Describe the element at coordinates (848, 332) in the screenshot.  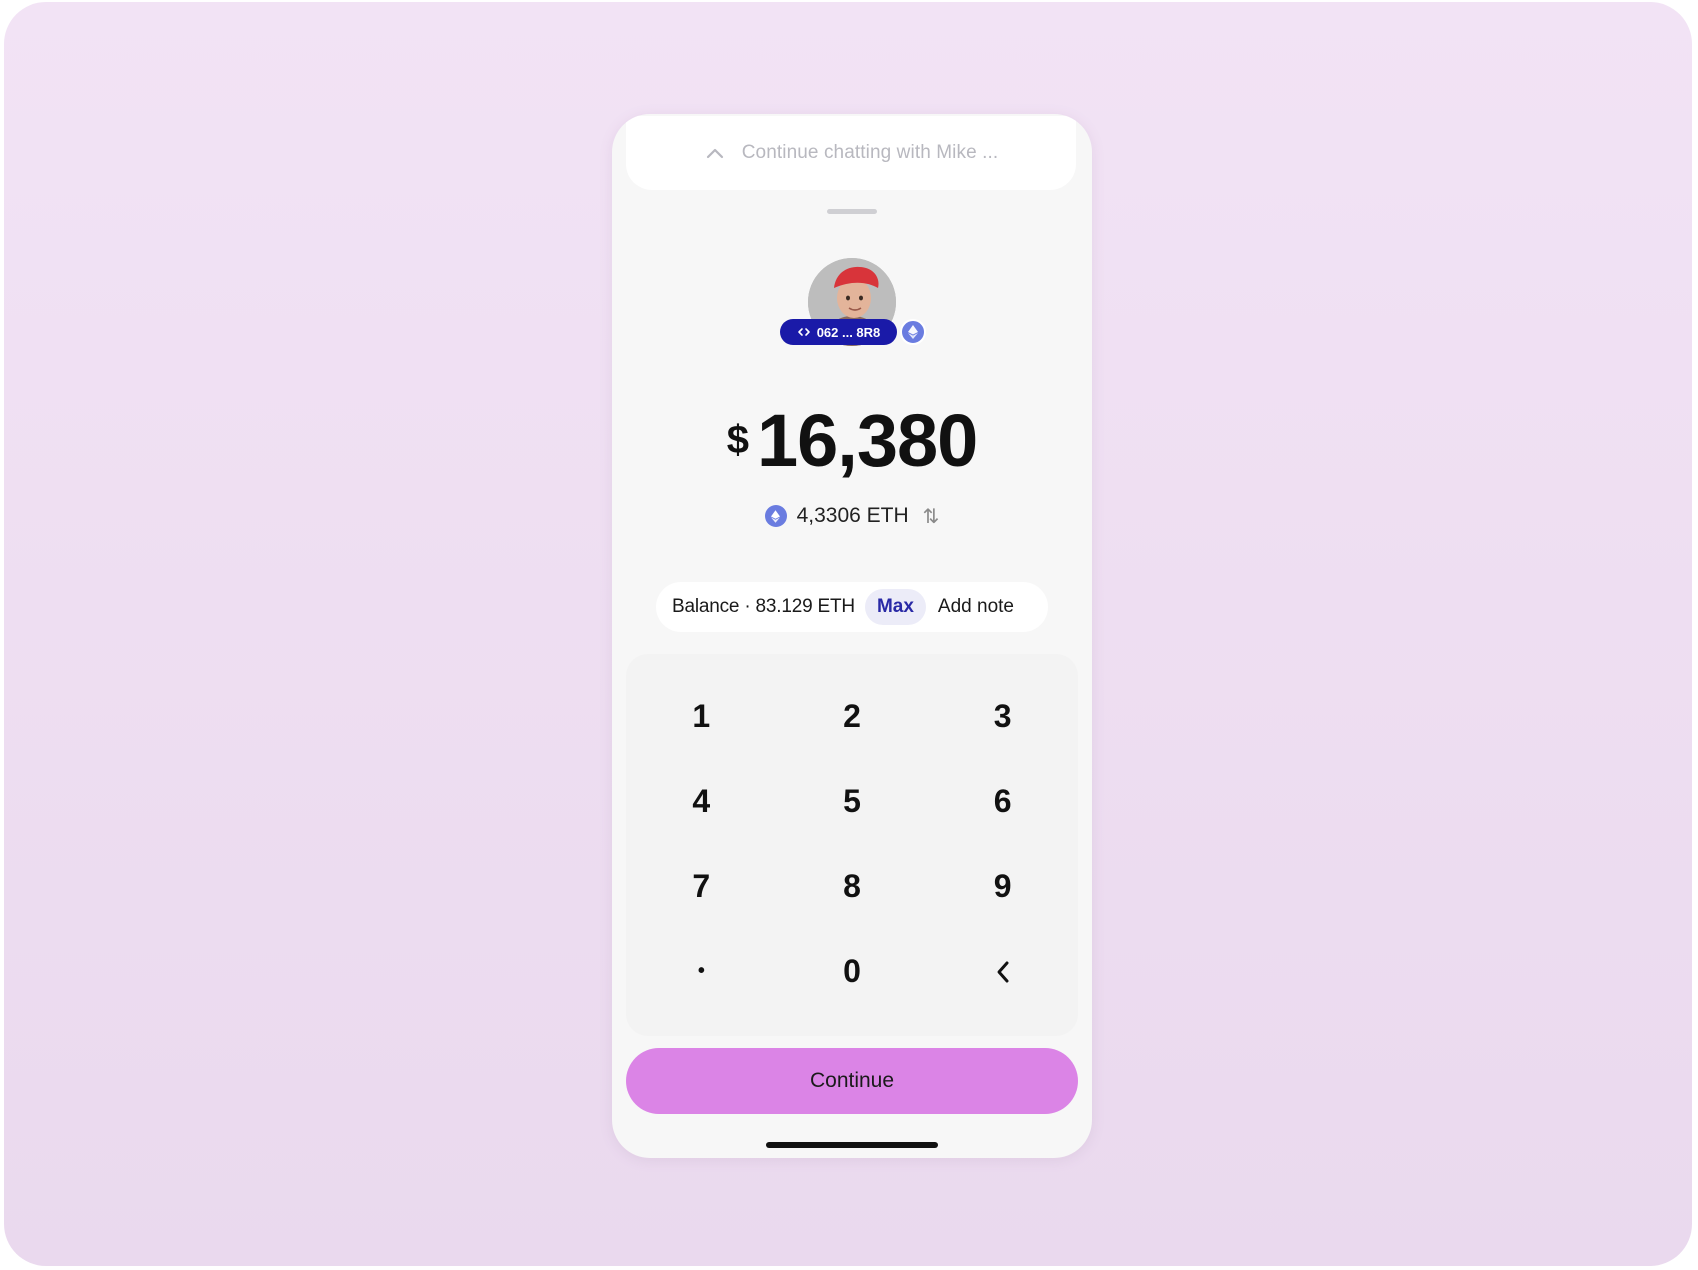
I see `recipient-address: 062 ... 8R8` at that location.